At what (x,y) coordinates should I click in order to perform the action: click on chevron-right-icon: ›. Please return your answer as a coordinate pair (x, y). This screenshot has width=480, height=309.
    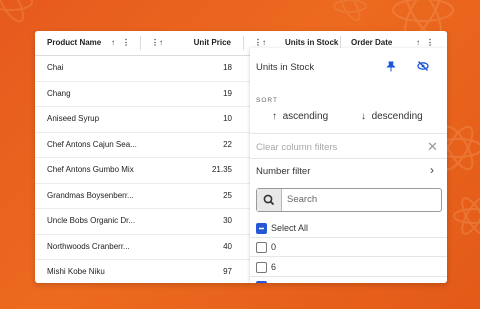
    Looking at the image, I should click on (432, 170).